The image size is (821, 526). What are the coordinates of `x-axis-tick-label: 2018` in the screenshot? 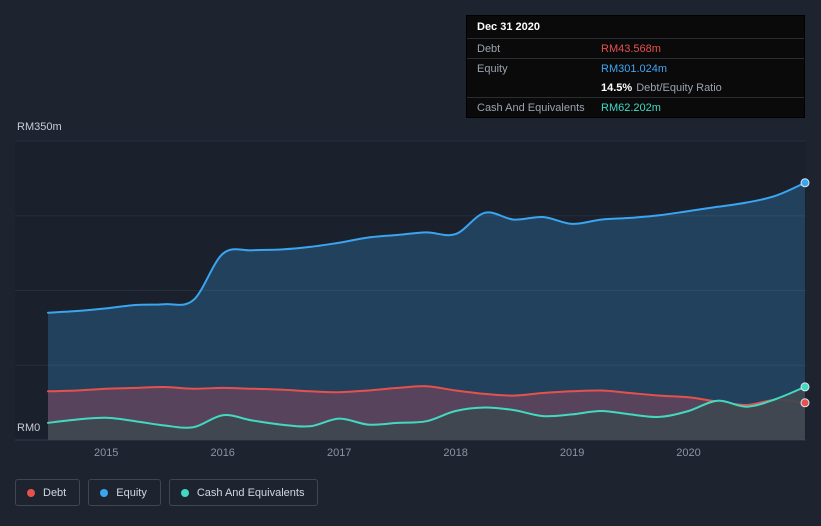 It's located at (455, 453).